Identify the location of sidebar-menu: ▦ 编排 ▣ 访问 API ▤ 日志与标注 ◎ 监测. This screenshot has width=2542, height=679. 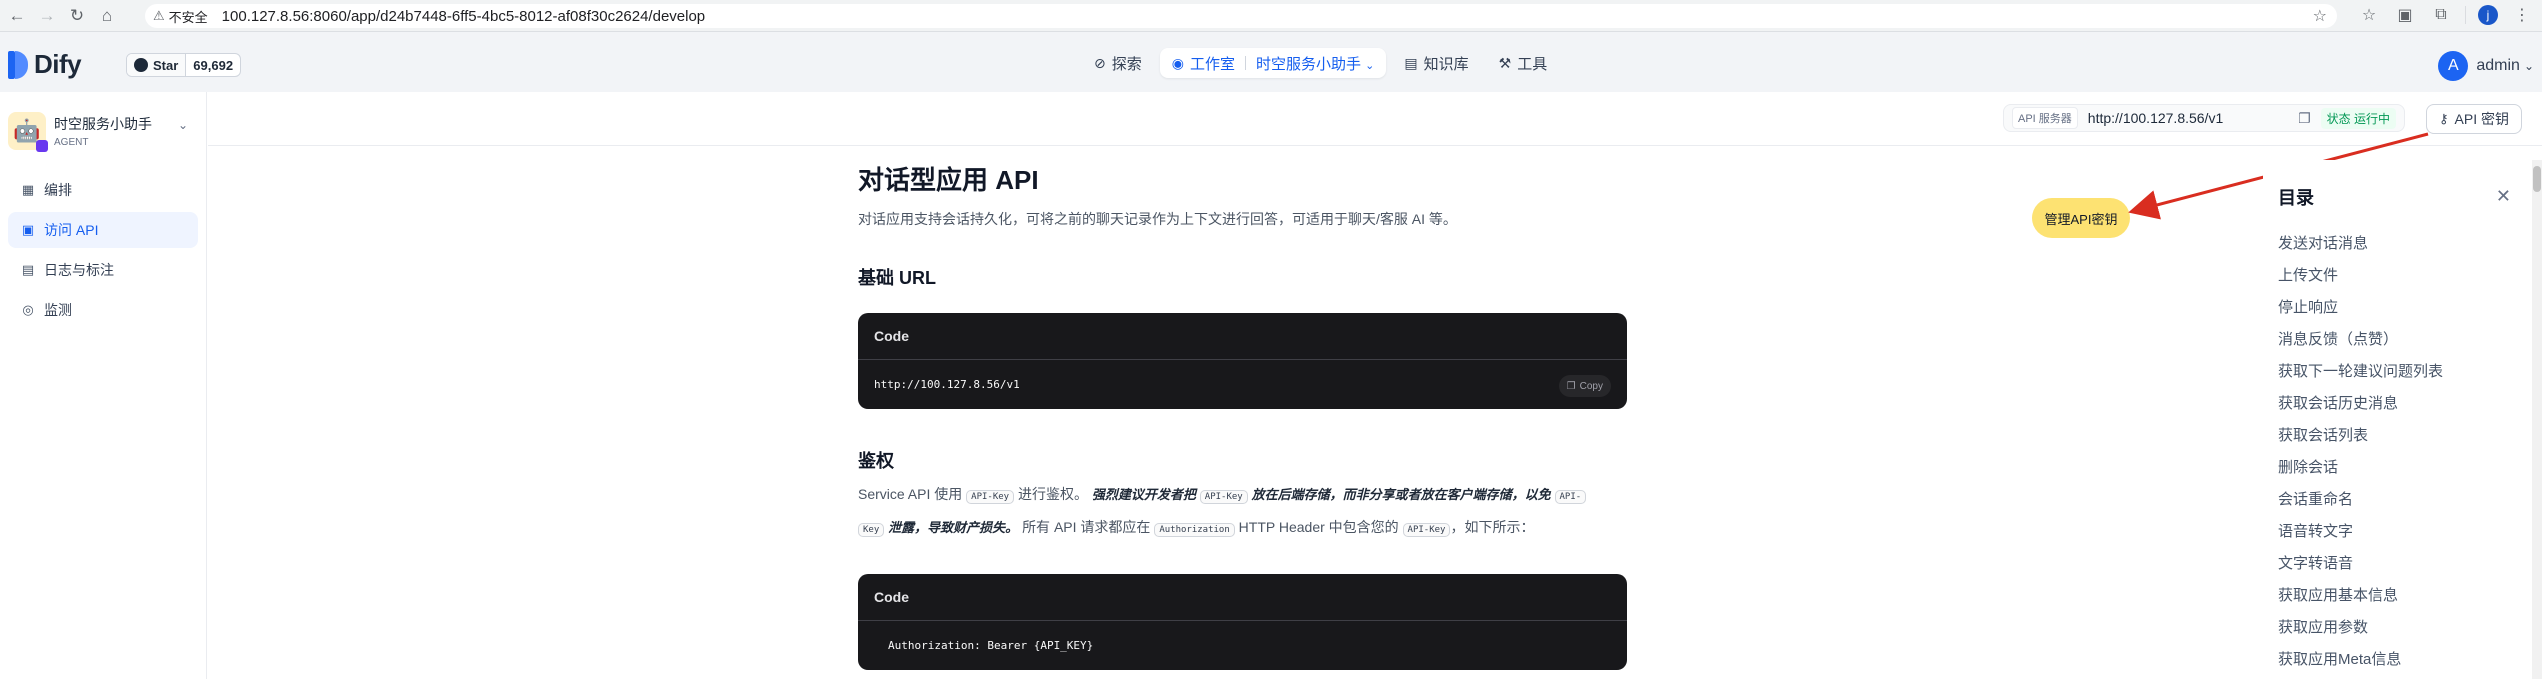
(103, 250).